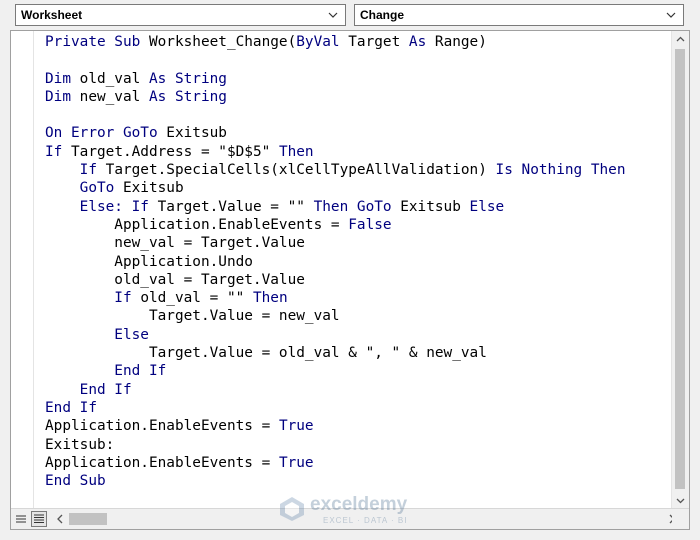  I want to click on procedure-view-icon, so click(21, 519).